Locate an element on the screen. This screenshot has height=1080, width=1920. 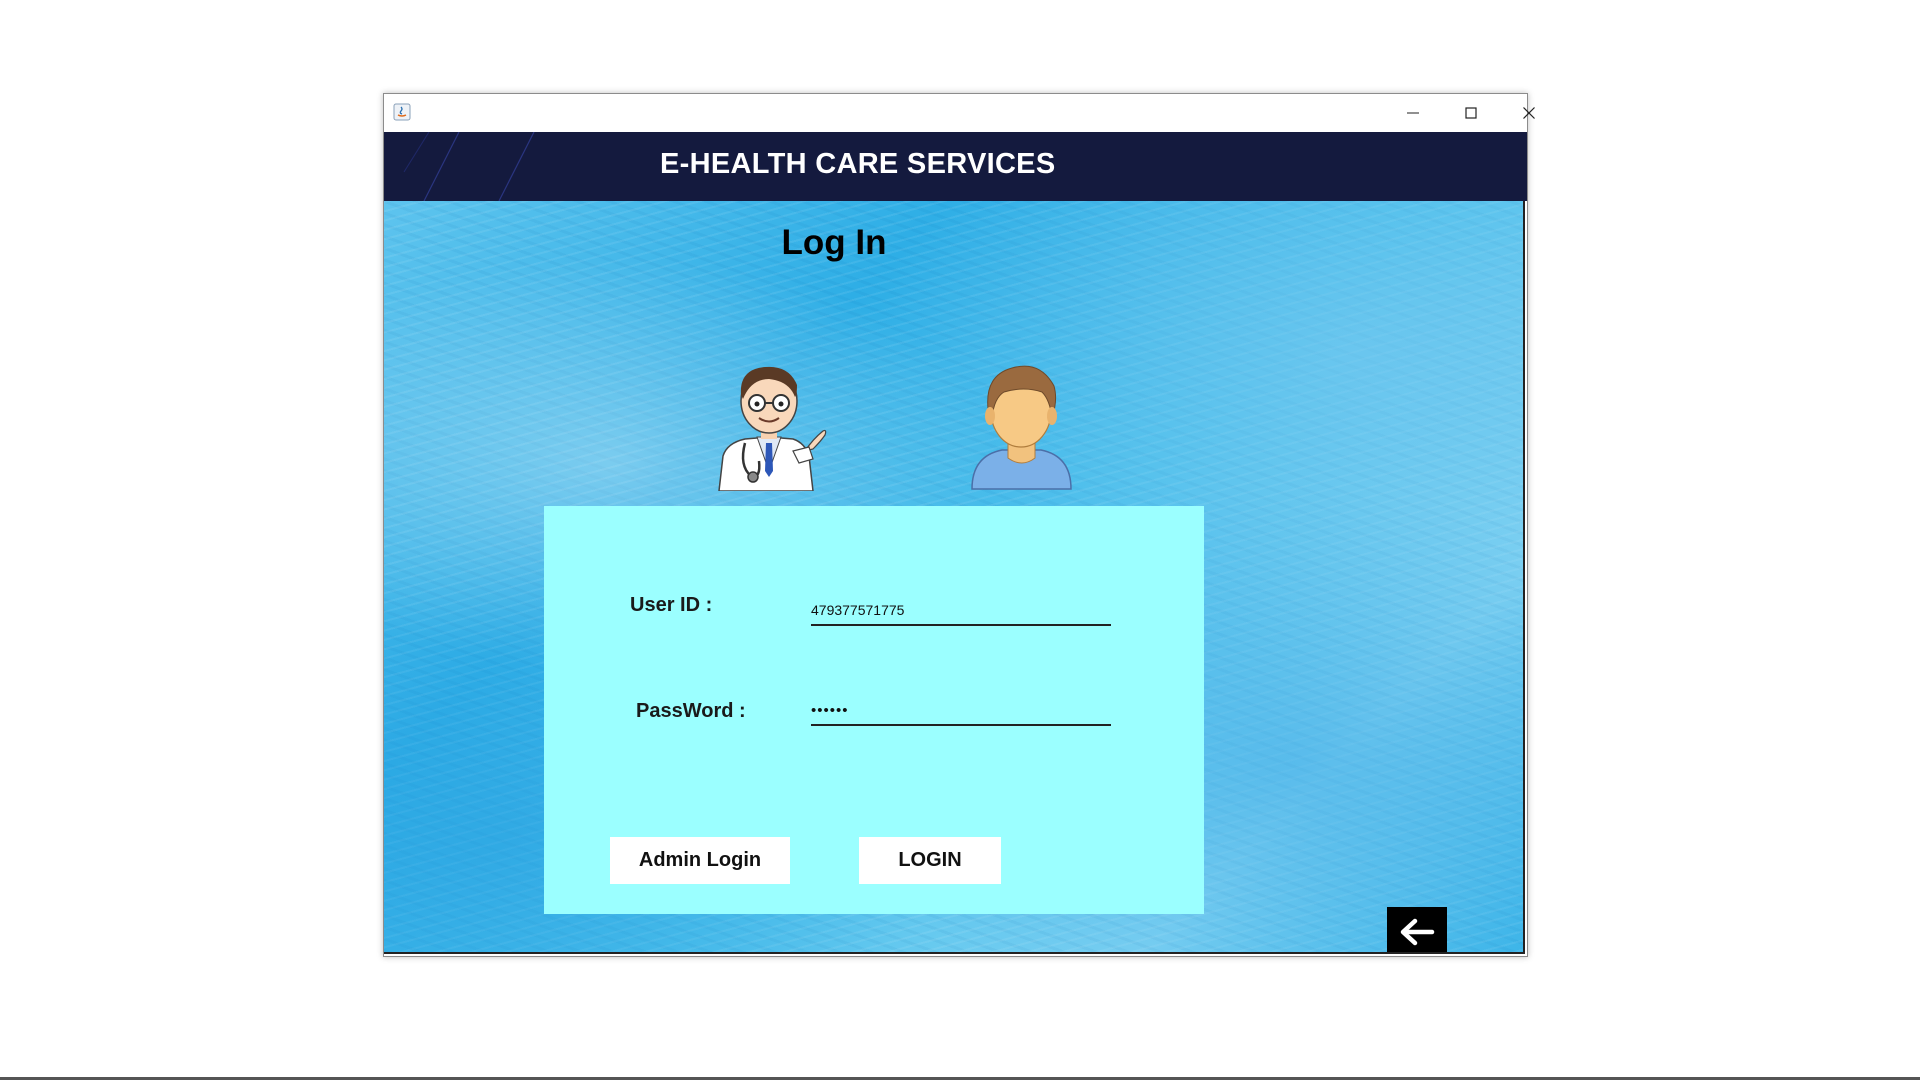
doctor-illustration-icon is located at coordinates (772, 428).